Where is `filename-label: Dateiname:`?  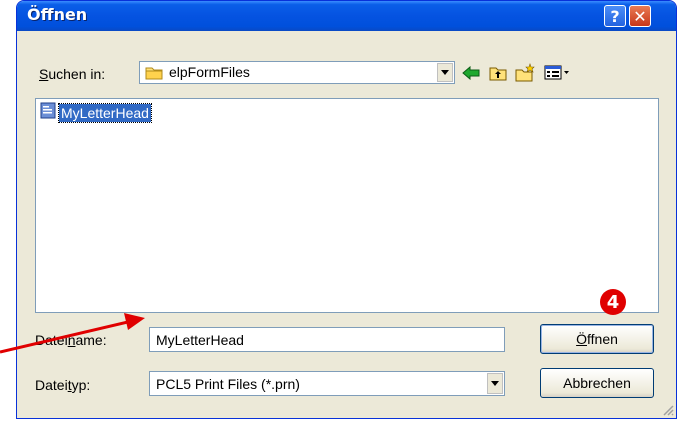
filename-label: Dateiname: is located at coordinates (71, 340).